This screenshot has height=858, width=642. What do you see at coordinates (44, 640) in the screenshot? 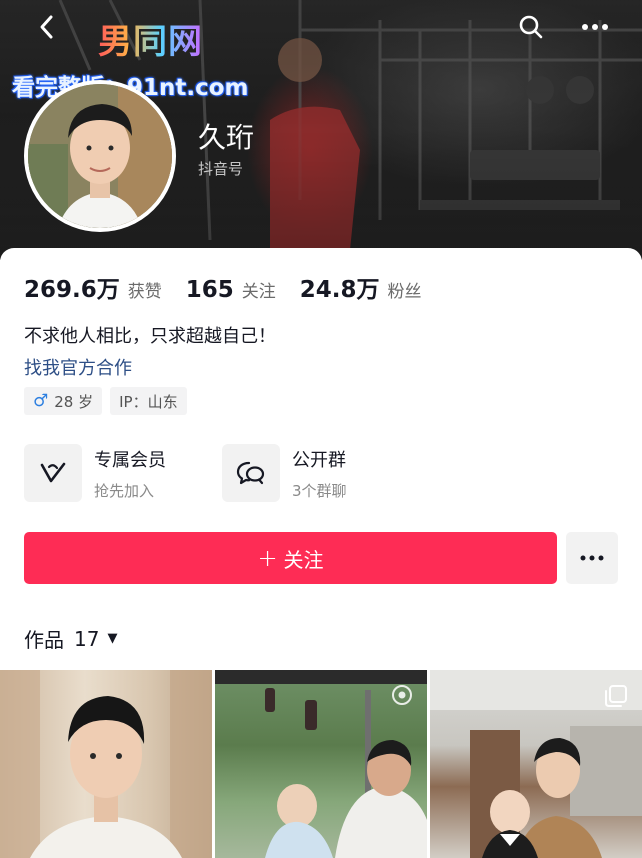
I see `works-label: 作品` at bounding box center [44, 640].